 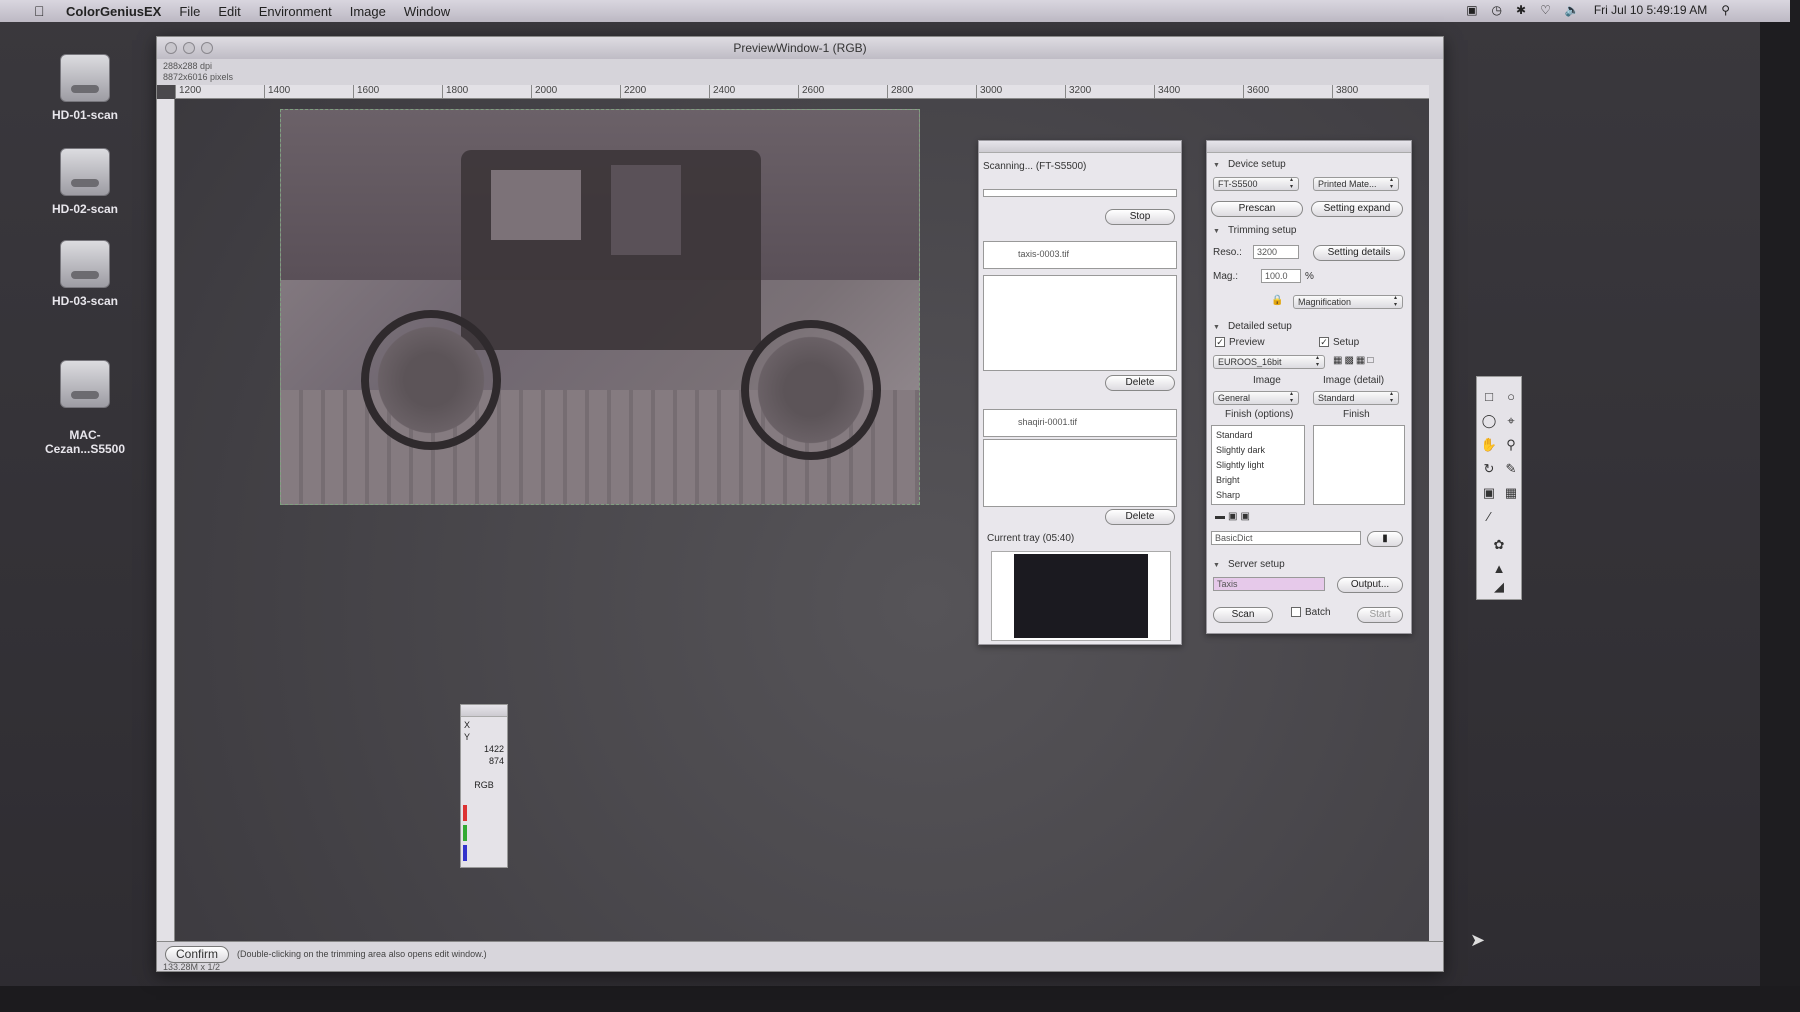 I want to click on desktop-disk-hd-02: HD-02-scan, so click(x=85, y=182).